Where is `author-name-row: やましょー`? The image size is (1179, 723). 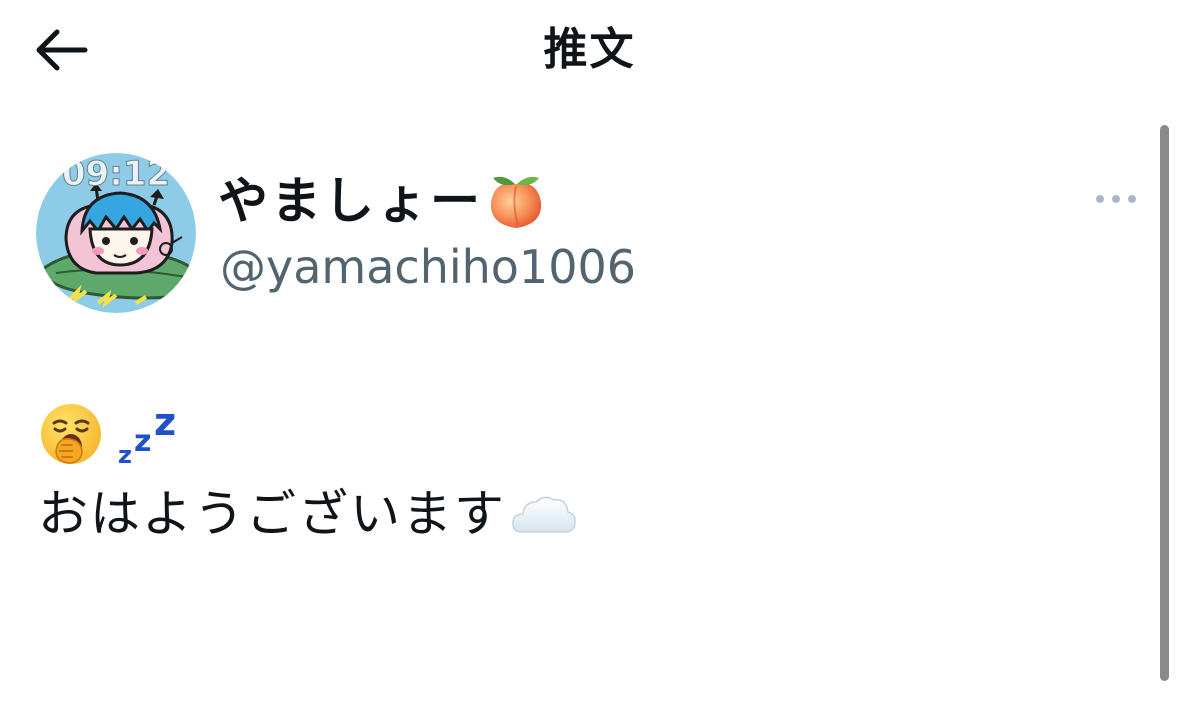
author-name-row: やましょー is located at coordinates (382, 201).